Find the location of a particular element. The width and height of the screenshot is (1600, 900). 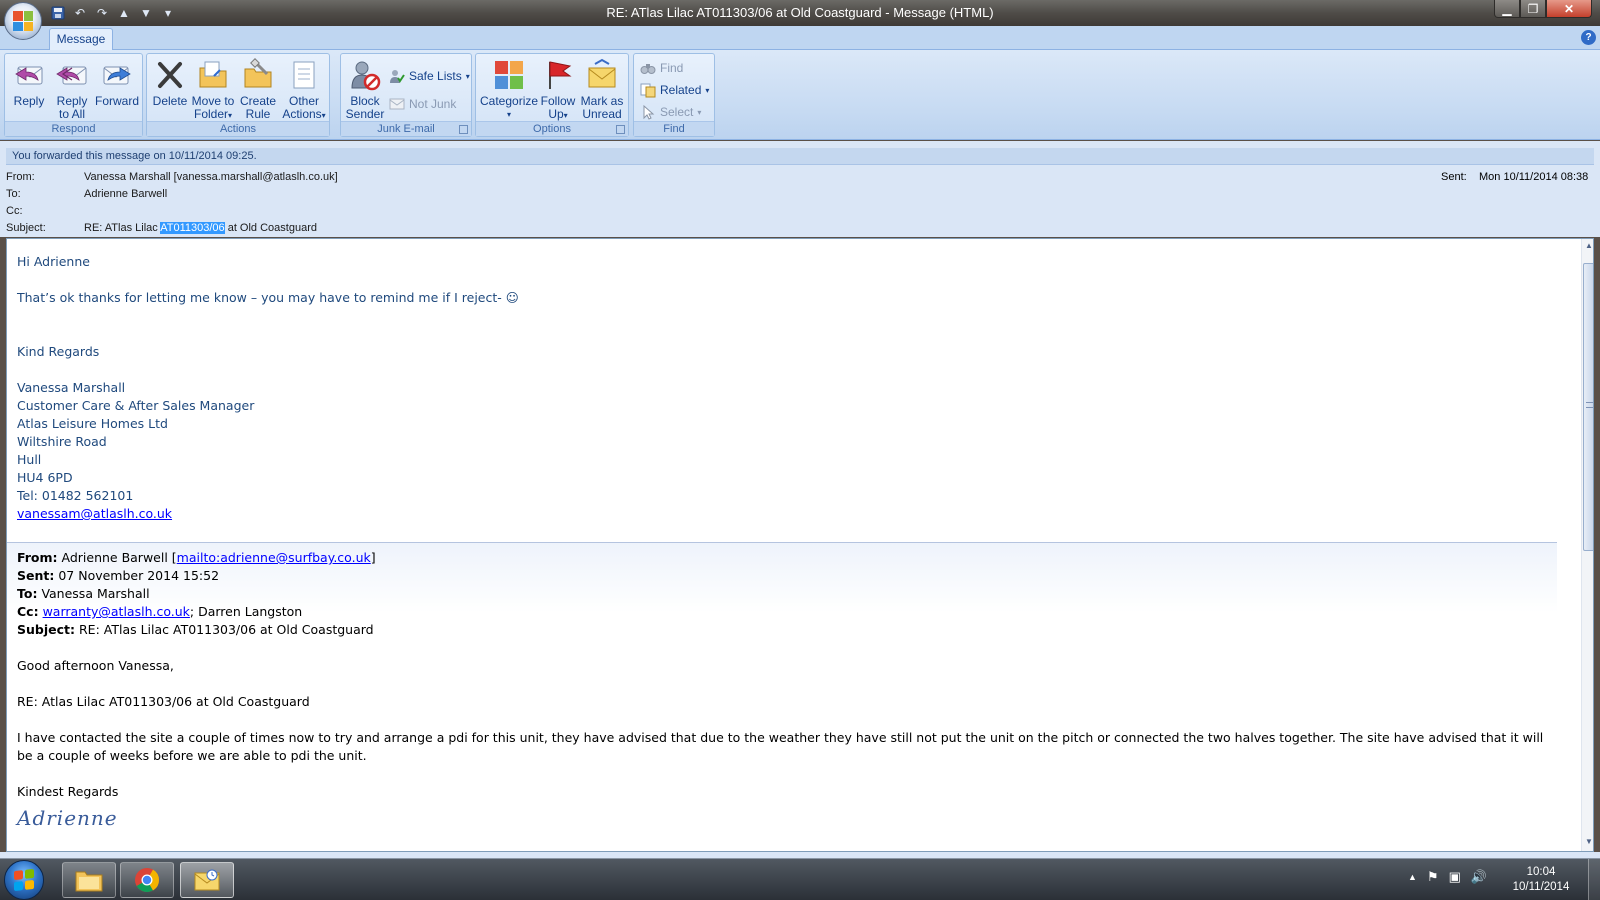

find-button: Find is located at coordinates (661, 68).